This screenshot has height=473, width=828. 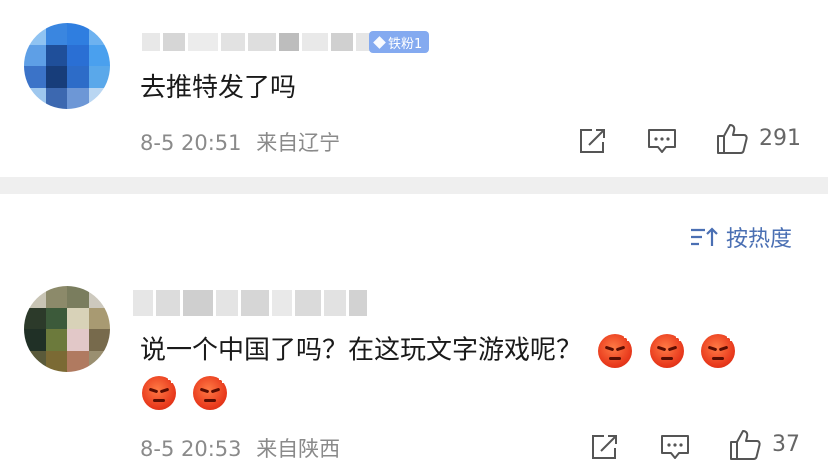 I want to click on sort-label: 按热度, so click(x=759, y=239).